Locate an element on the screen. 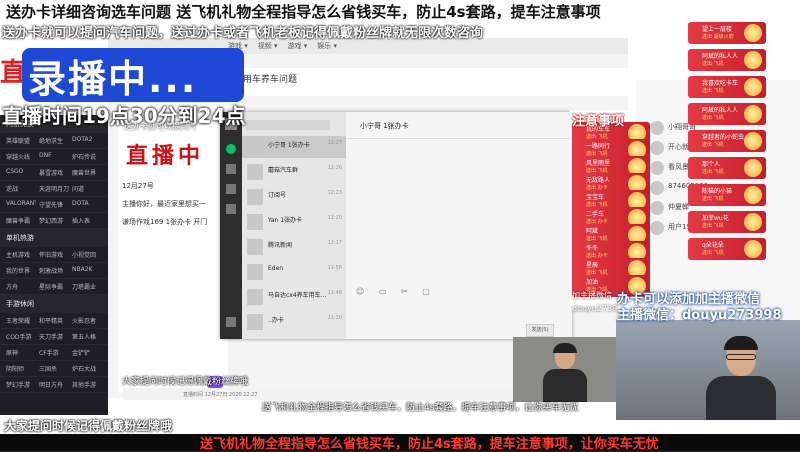  sidebar-category: 金铲铲 is located at coordinates (87, 352).